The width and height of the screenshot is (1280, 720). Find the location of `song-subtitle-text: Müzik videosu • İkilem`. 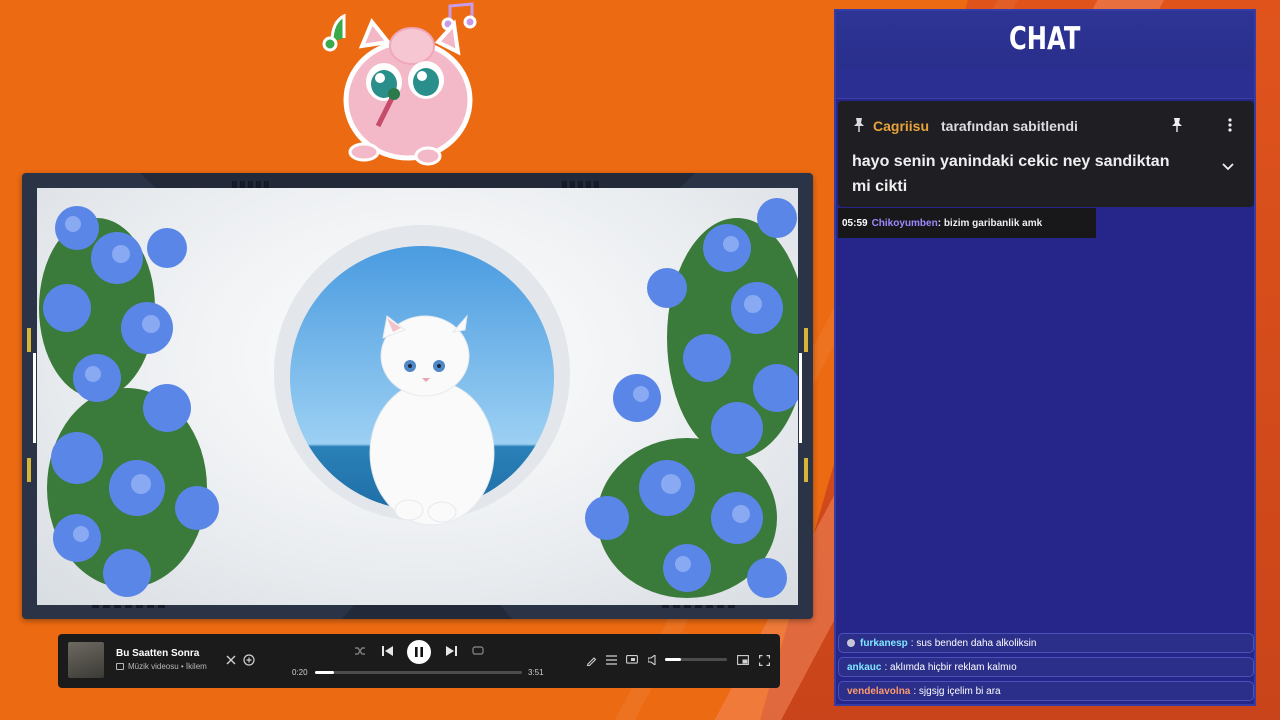

song-subtitle-text: Müzik videosu • İkilem is located at coordinates (167, 666).